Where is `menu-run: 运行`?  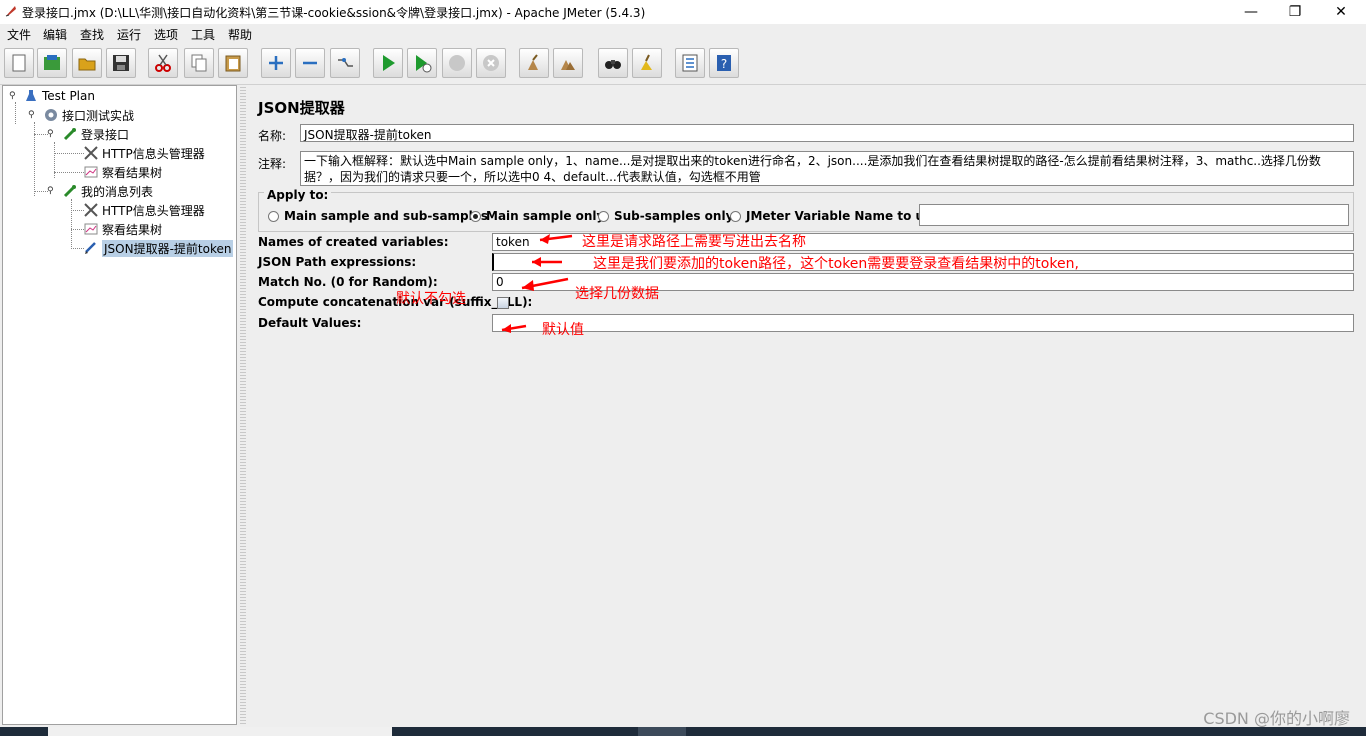 menu-run: 运行 is located at coordinates (129, 34).